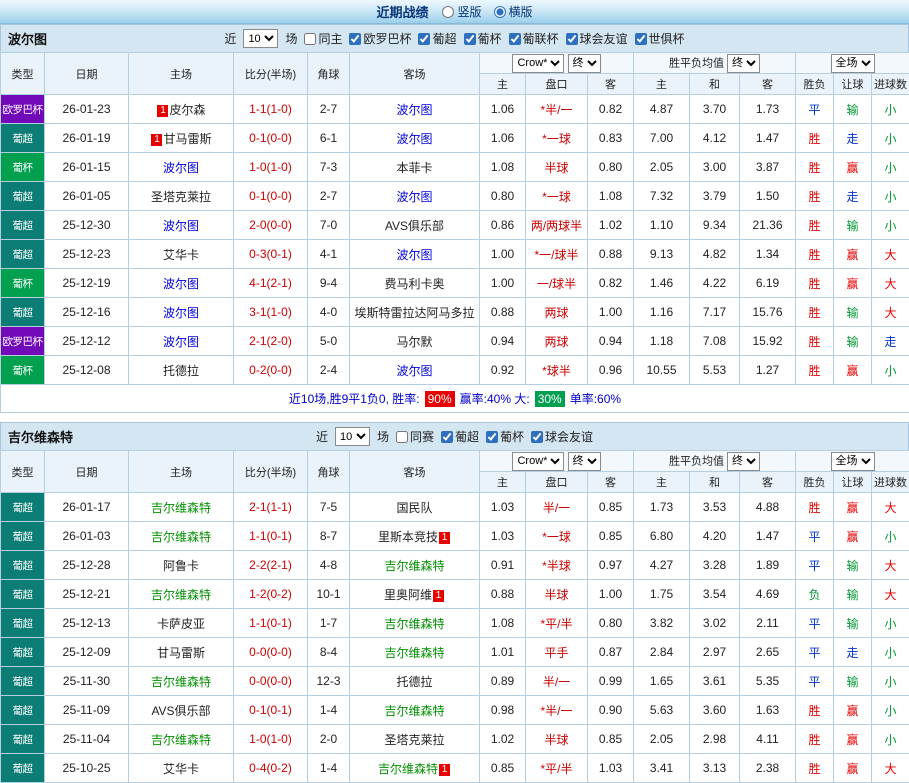  What do you see at coordinates (271, 254) in the screenshot?
I see `score-cell: 0-3(0-1)` at bounding box center [271, 254].